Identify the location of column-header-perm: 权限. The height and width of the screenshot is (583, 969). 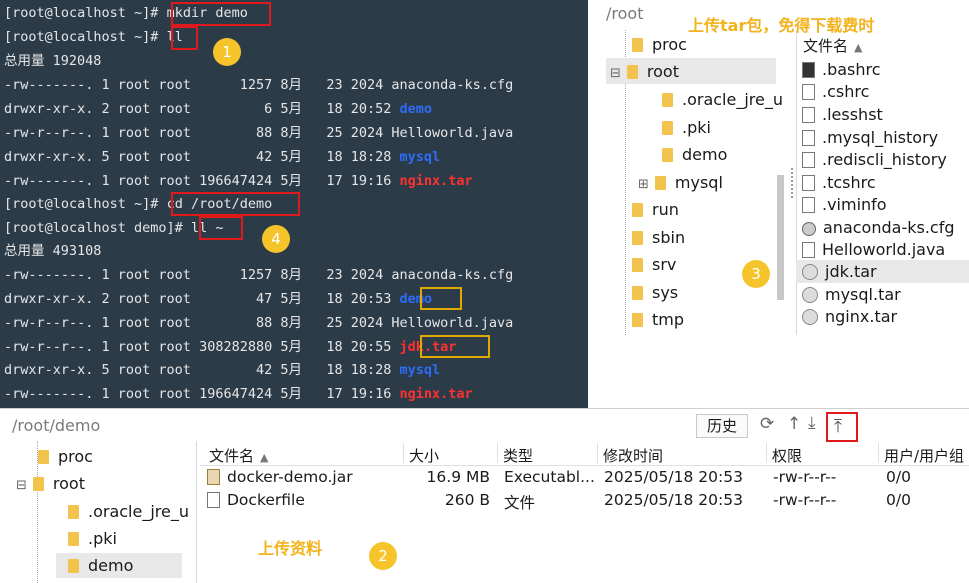
(787, 455).